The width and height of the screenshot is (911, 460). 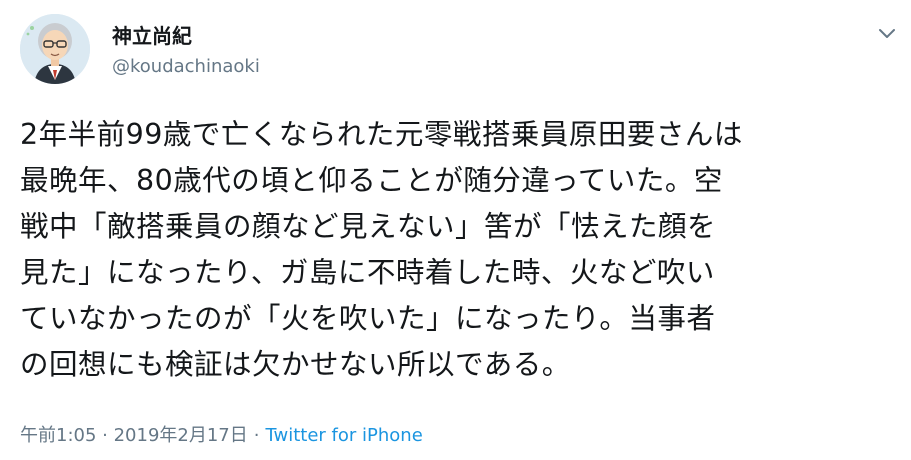 I want to click on author-handle: @koudachinaoki, so click(x=186, y=67).